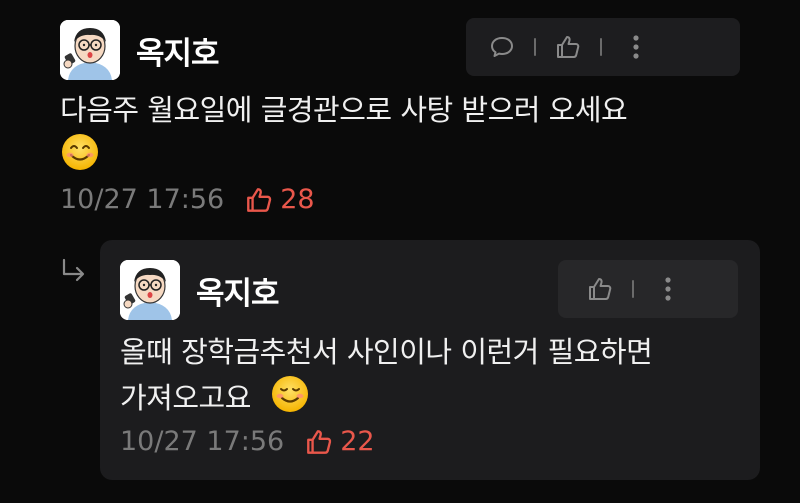 The width and height of the screenshot is (800, 503). Describe the element at coordinates (386, 378) in the screenshot. I see `reply-text: 올때 장학금추천서 사인이나 이런거 필요하면 가져오고요` at that location.